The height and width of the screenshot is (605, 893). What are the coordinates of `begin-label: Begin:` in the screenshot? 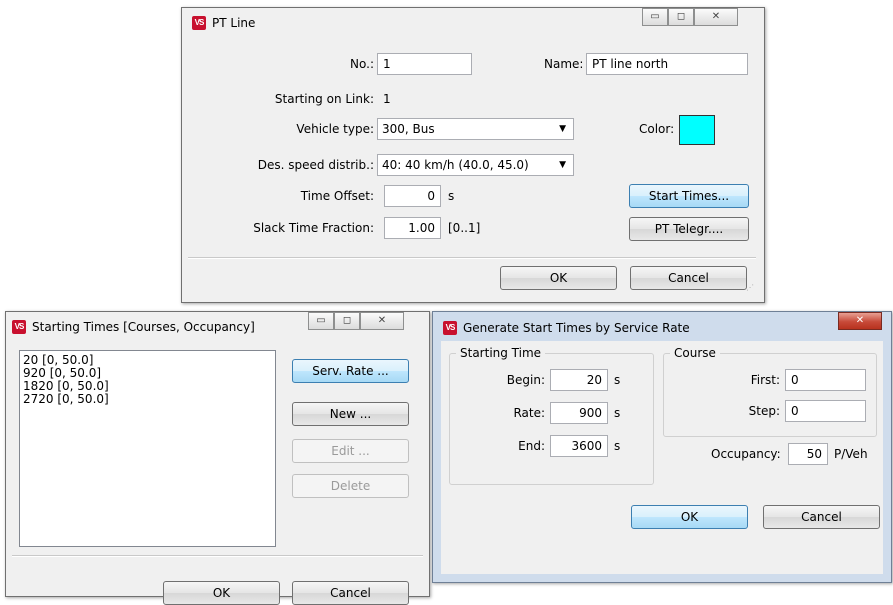 It's located at (525, 380).